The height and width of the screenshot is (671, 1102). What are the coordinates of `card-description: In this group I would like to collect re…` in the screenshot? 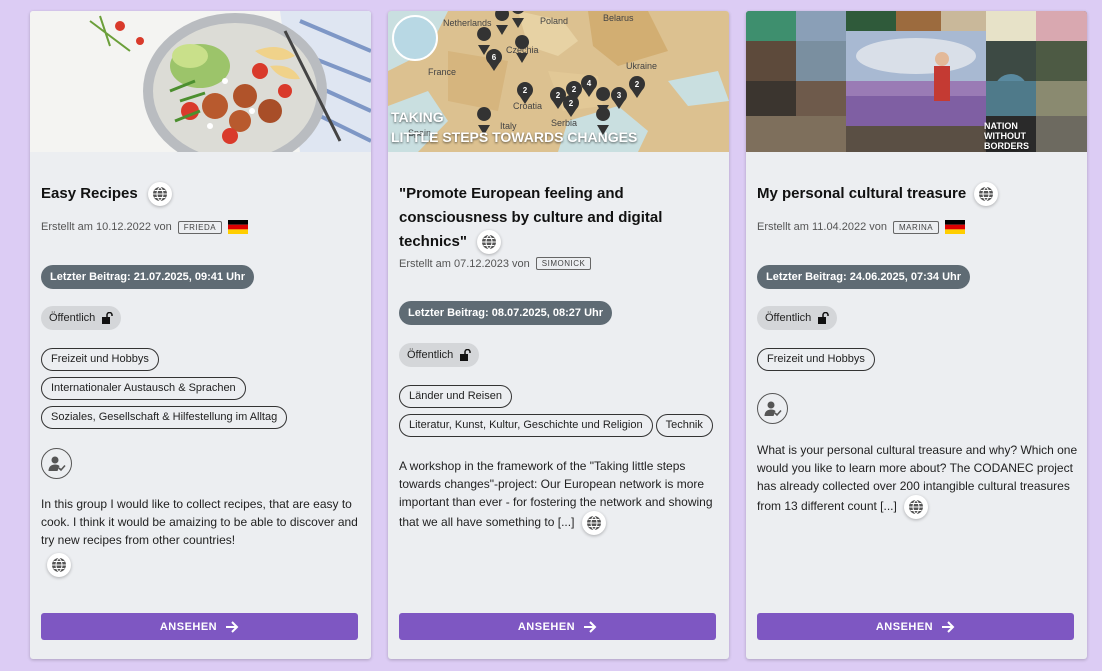 It's located at (202, 536).